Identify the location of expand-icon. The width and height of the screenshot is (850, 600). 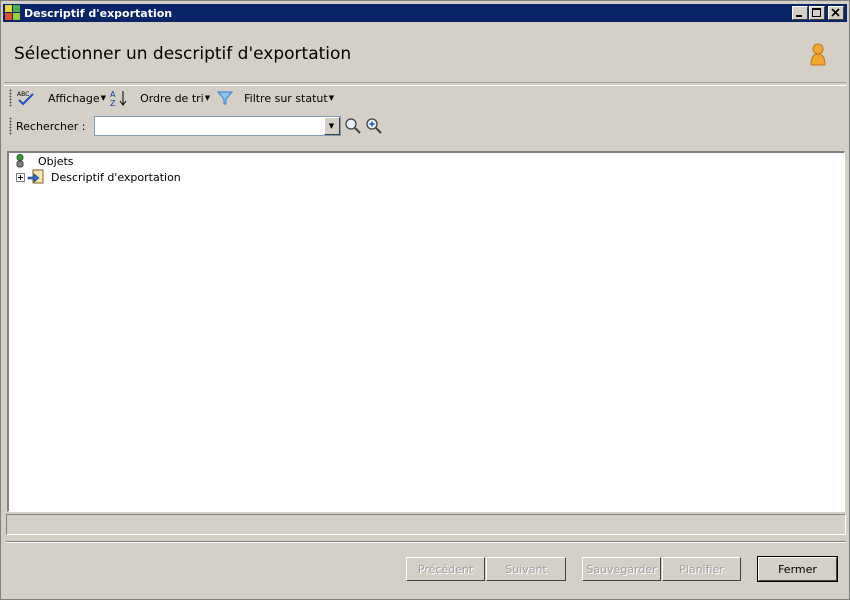
(20, 177).